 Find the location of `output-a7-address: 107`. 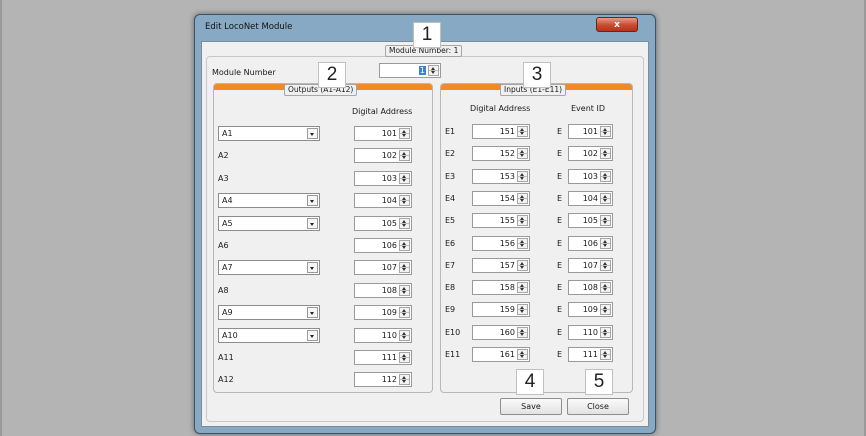

output-a7-address: 107 is located at coordinates (383, 267).